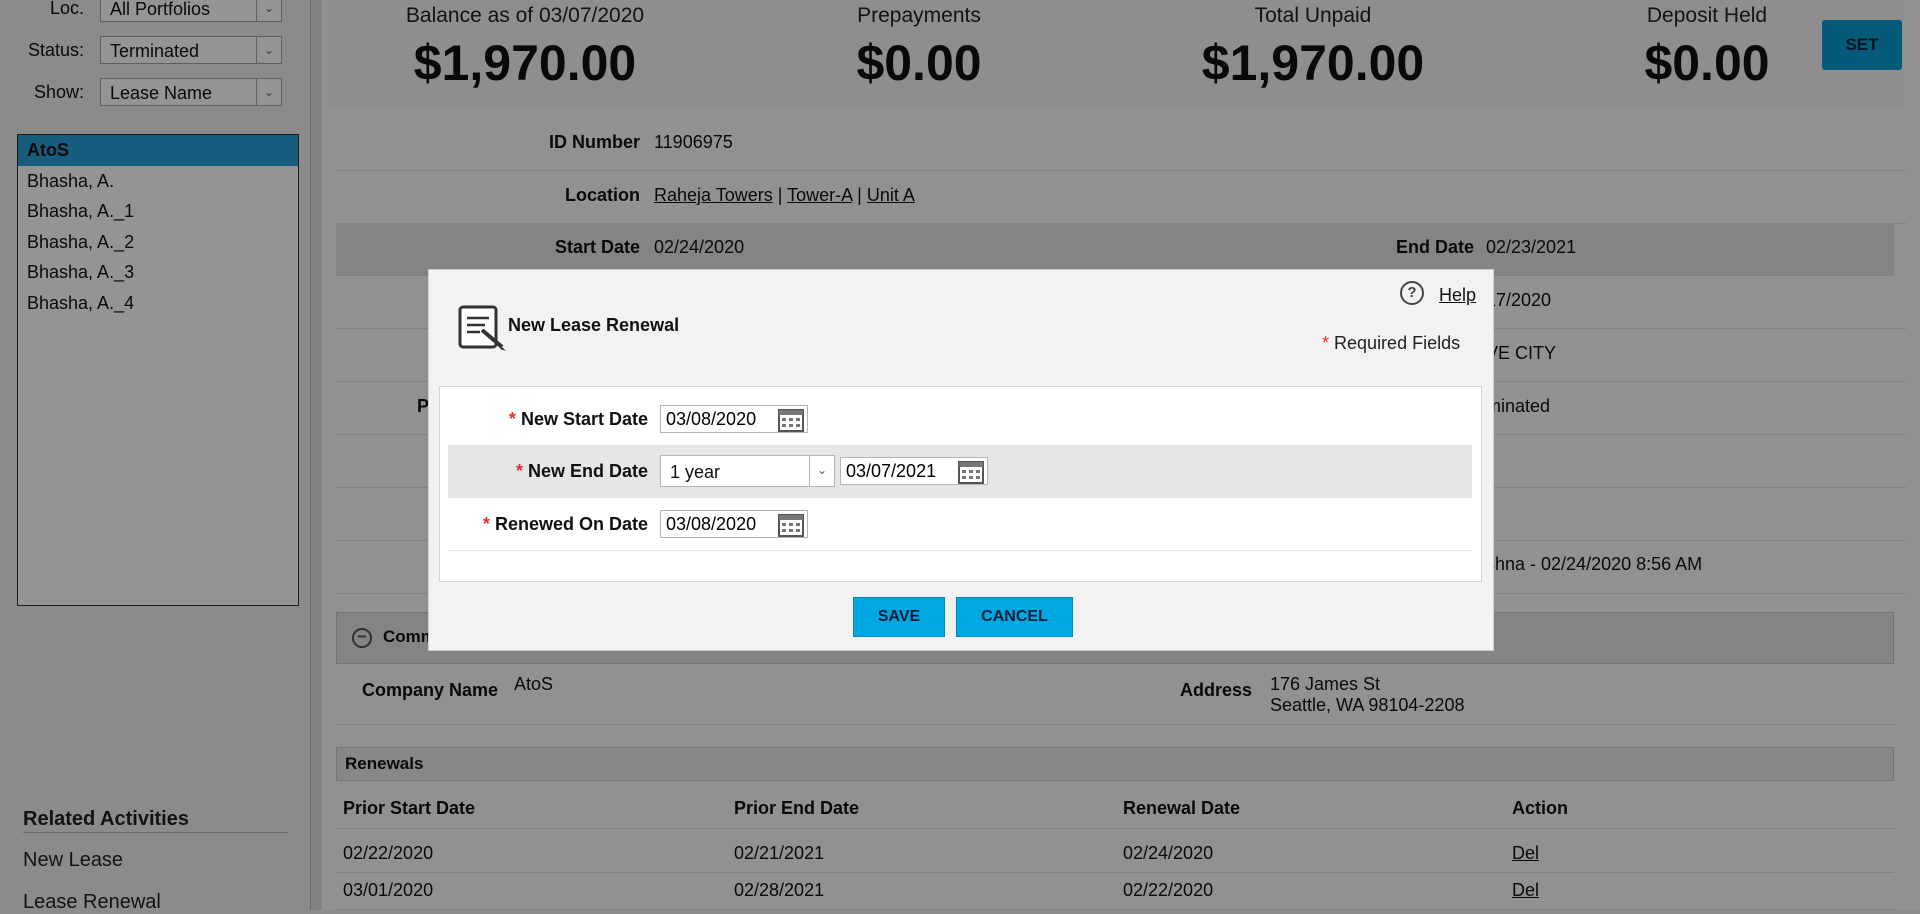 The height and width of the screenshot is (914, 1920). What do you see at coordinates (695, 472) in the screenshot?
I see `term-value: 1 year` at bounding box center [695, 472].